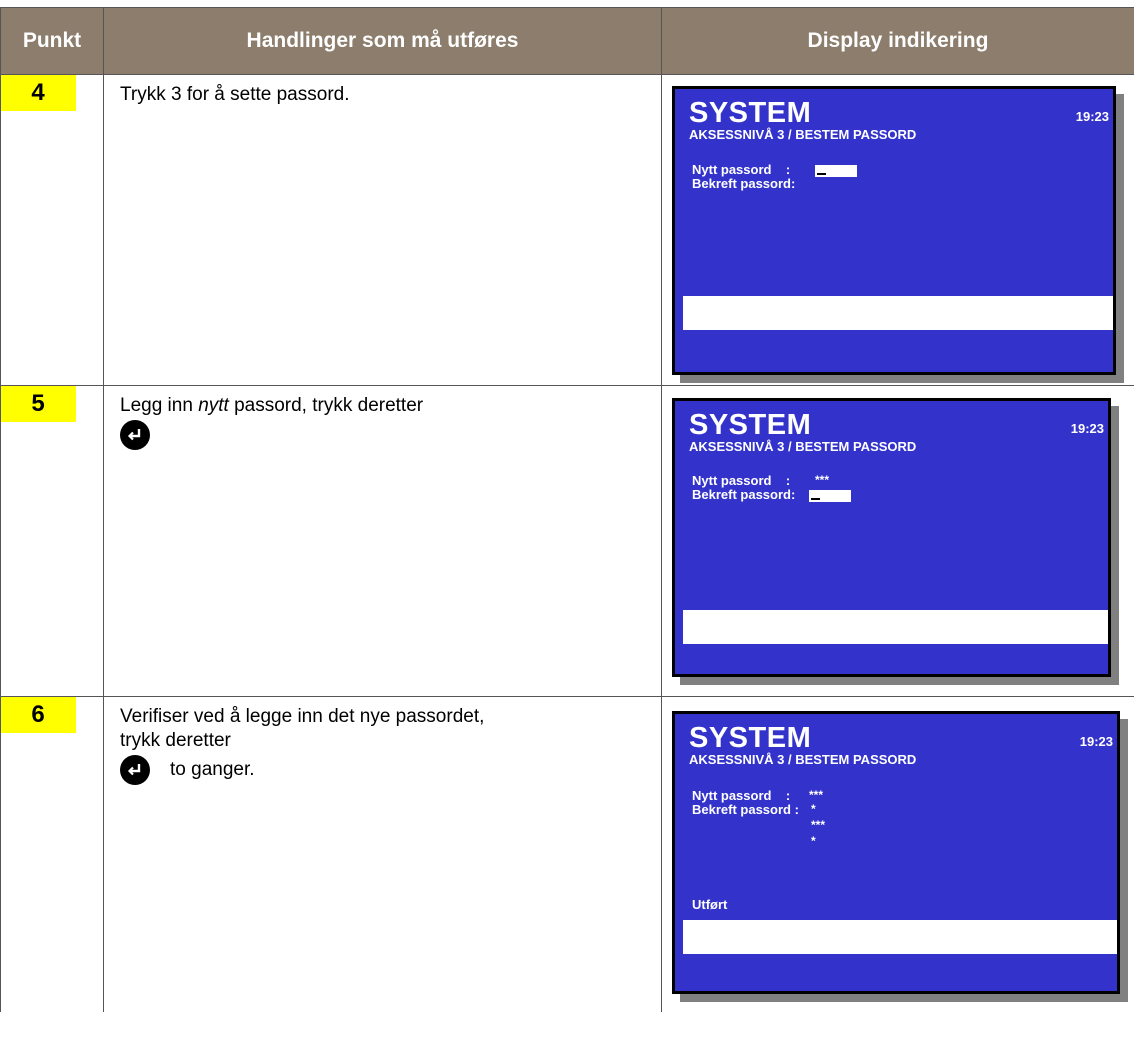 The image size is (1134, 1037). Describe the element at coordinates (213, 405) in the screenshot. I see `action-text-emphasis: nytt` at that location.